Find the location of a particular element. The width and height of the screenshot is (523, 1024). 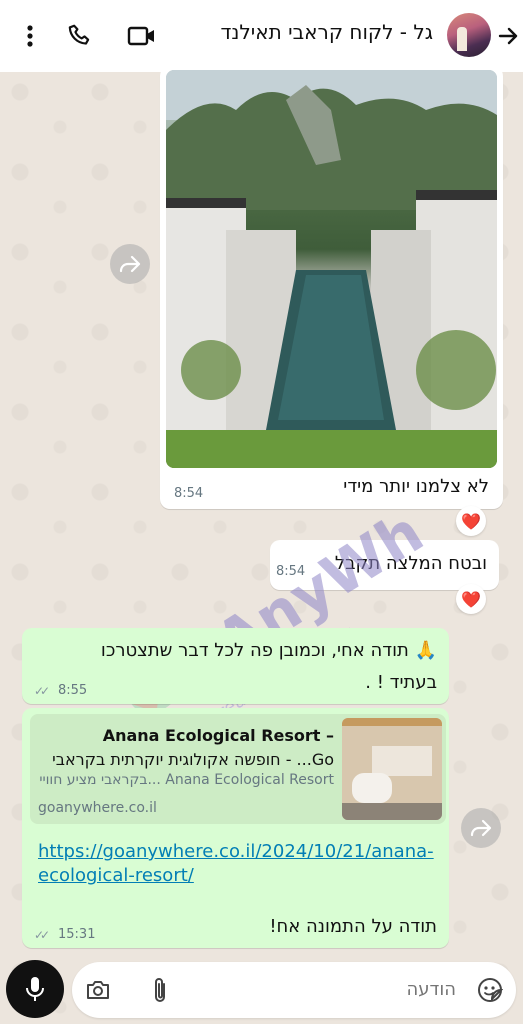

recommend-message-bubble: ובטח המלצה תקבל 8:54 is located at coordinates (384, 565).